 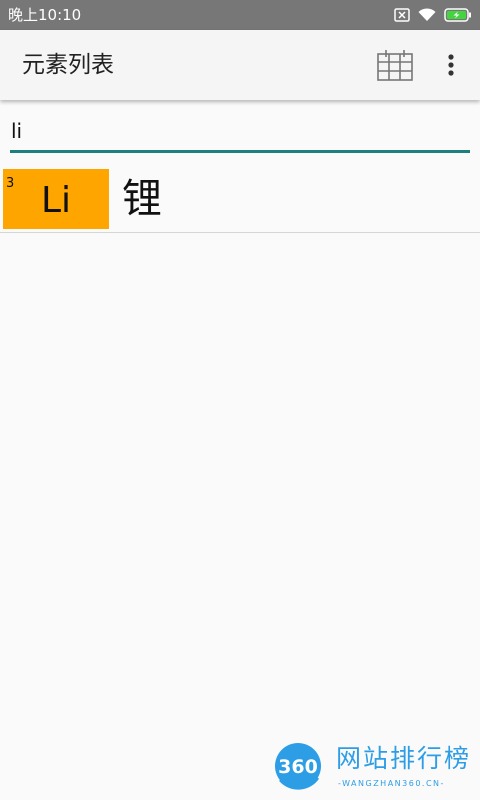 What do you see at coordinates (240, 199) in the screenshot?
I see `list-item: 3 Li 锂` at bounding box center [240, 199].